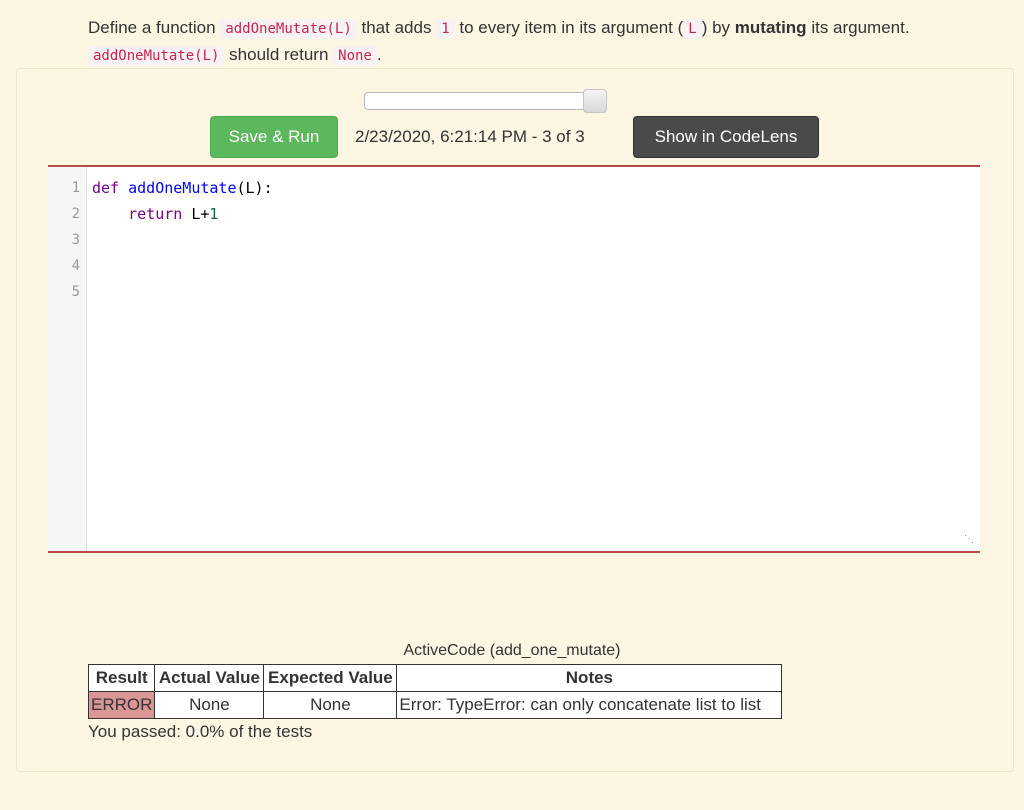  What do you see at coordinates (379, 54) in the screenshot?
I see `prompt-text: .` at bounding box center [379, 54].